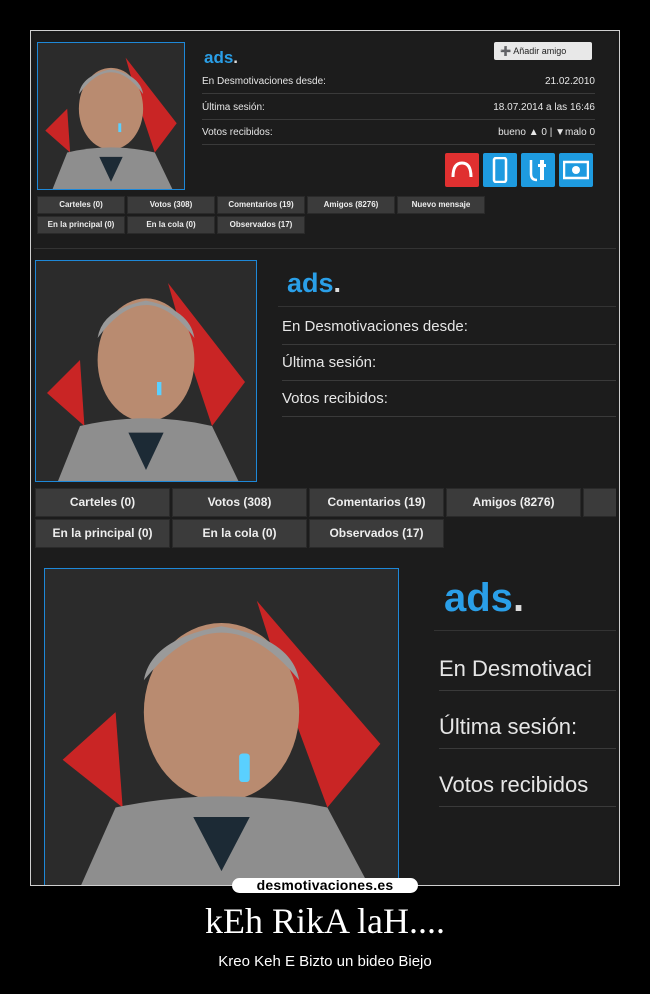  Describe the element at coordinates (506, 51) in the screenshot. I see `add-user-icon: ➕` at that location.